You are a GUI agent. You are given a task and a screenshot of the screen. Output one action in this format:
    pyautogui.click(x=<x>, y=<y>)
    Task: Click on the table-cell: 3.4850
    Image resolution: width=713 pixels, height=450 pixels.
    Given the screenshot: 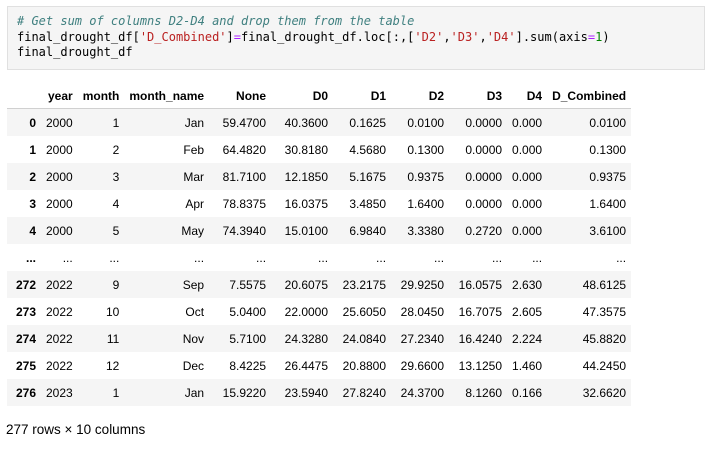 What is the action you would take?
    pyautogui.click(x=368, y=203)
    